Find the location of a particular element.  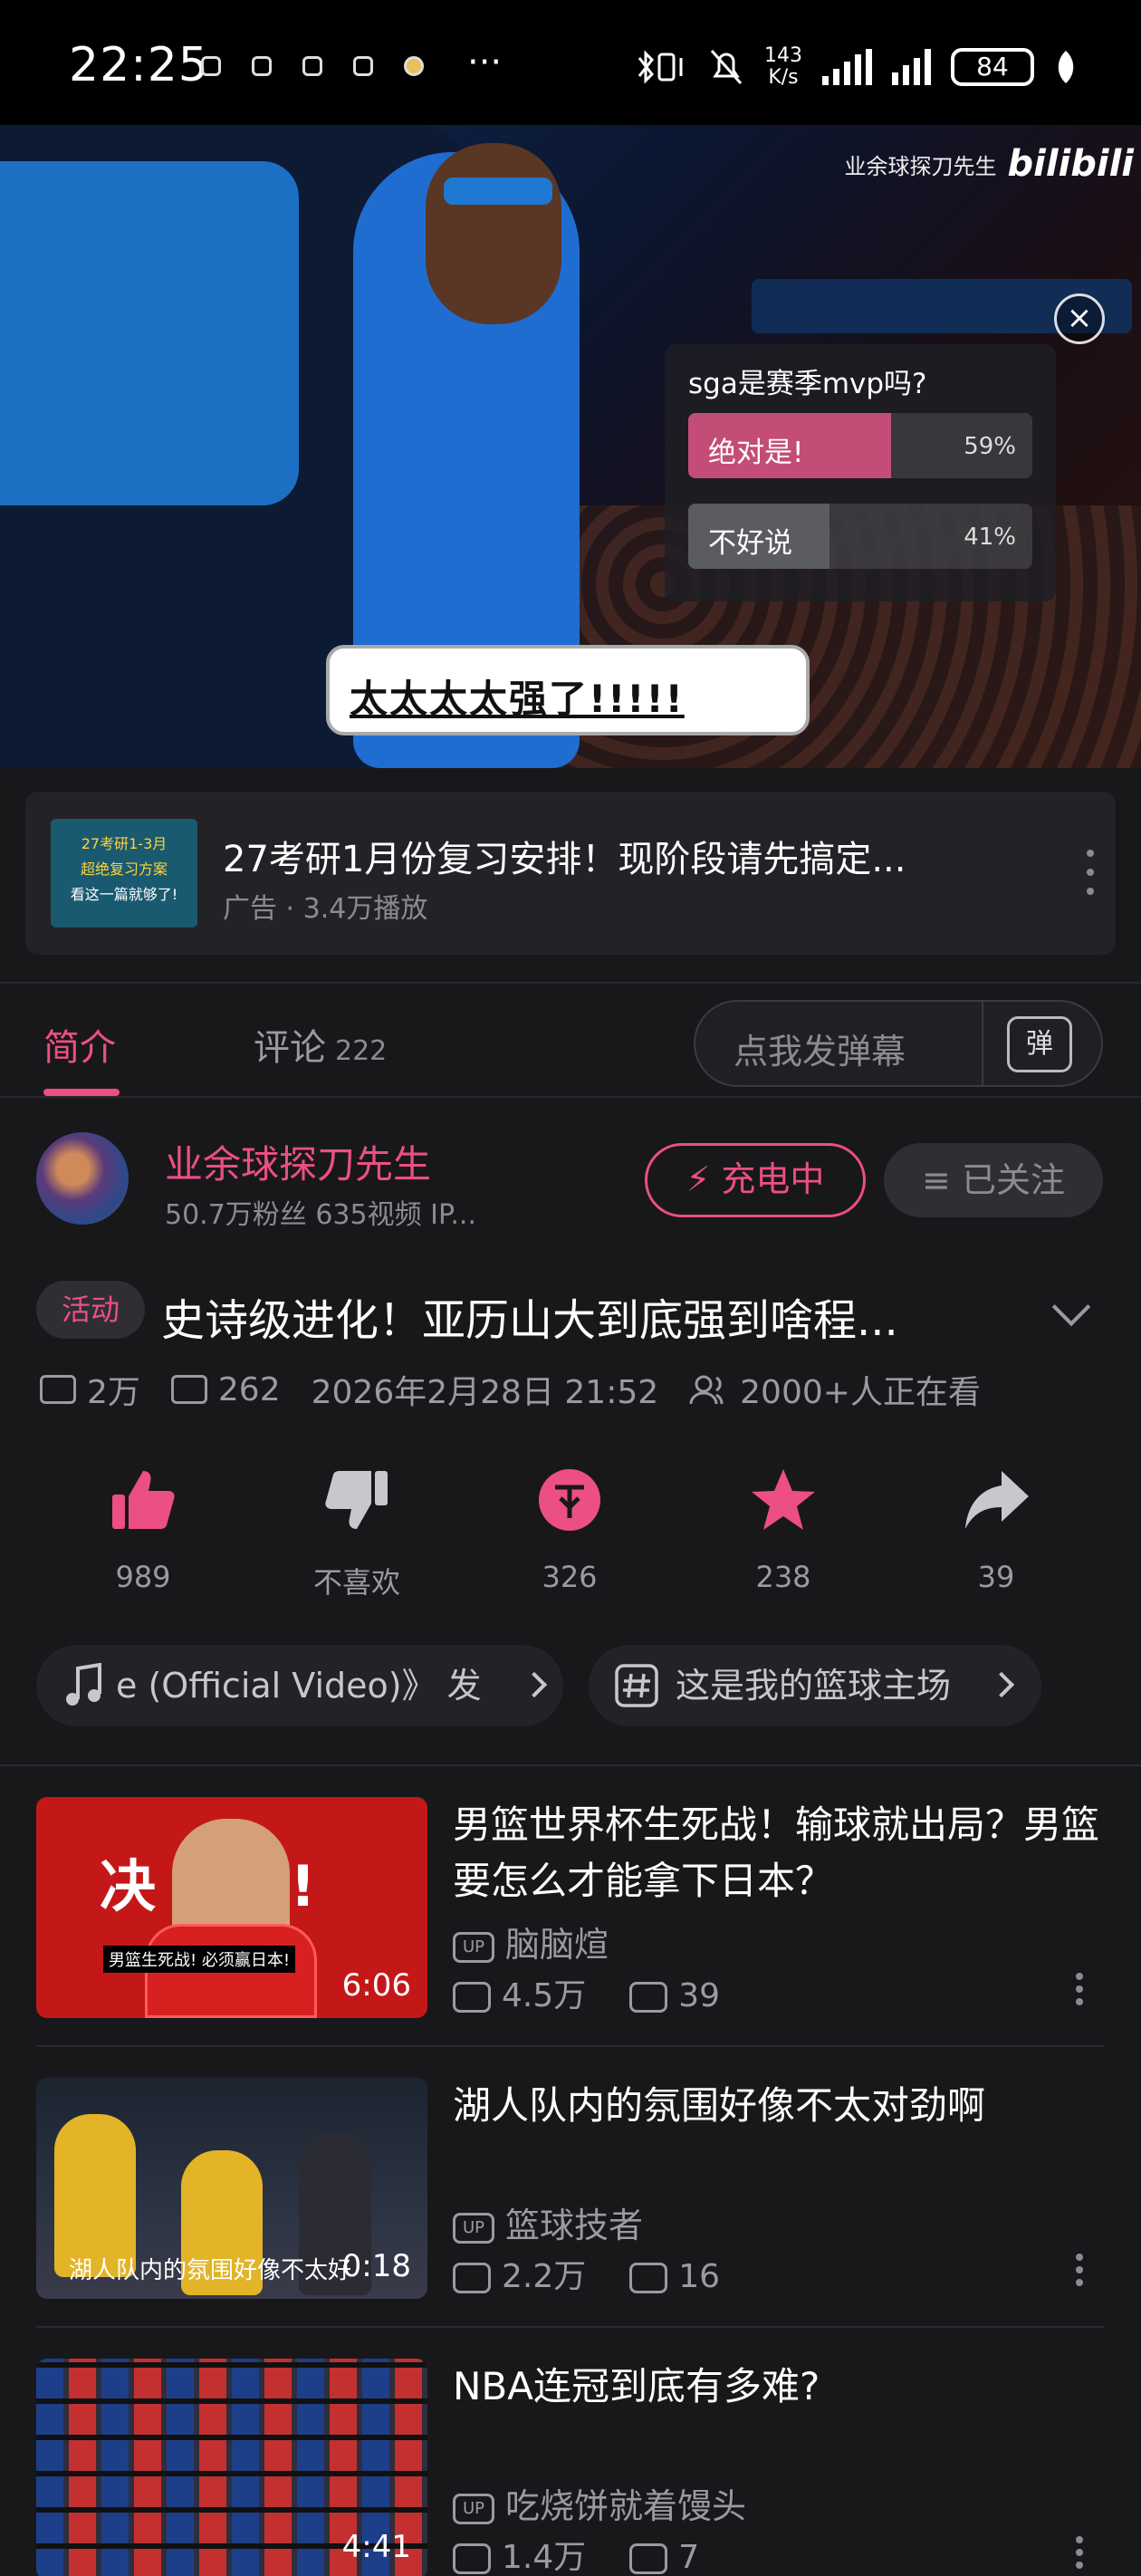

ad-more-icon is located at coordinates (1090, 872).